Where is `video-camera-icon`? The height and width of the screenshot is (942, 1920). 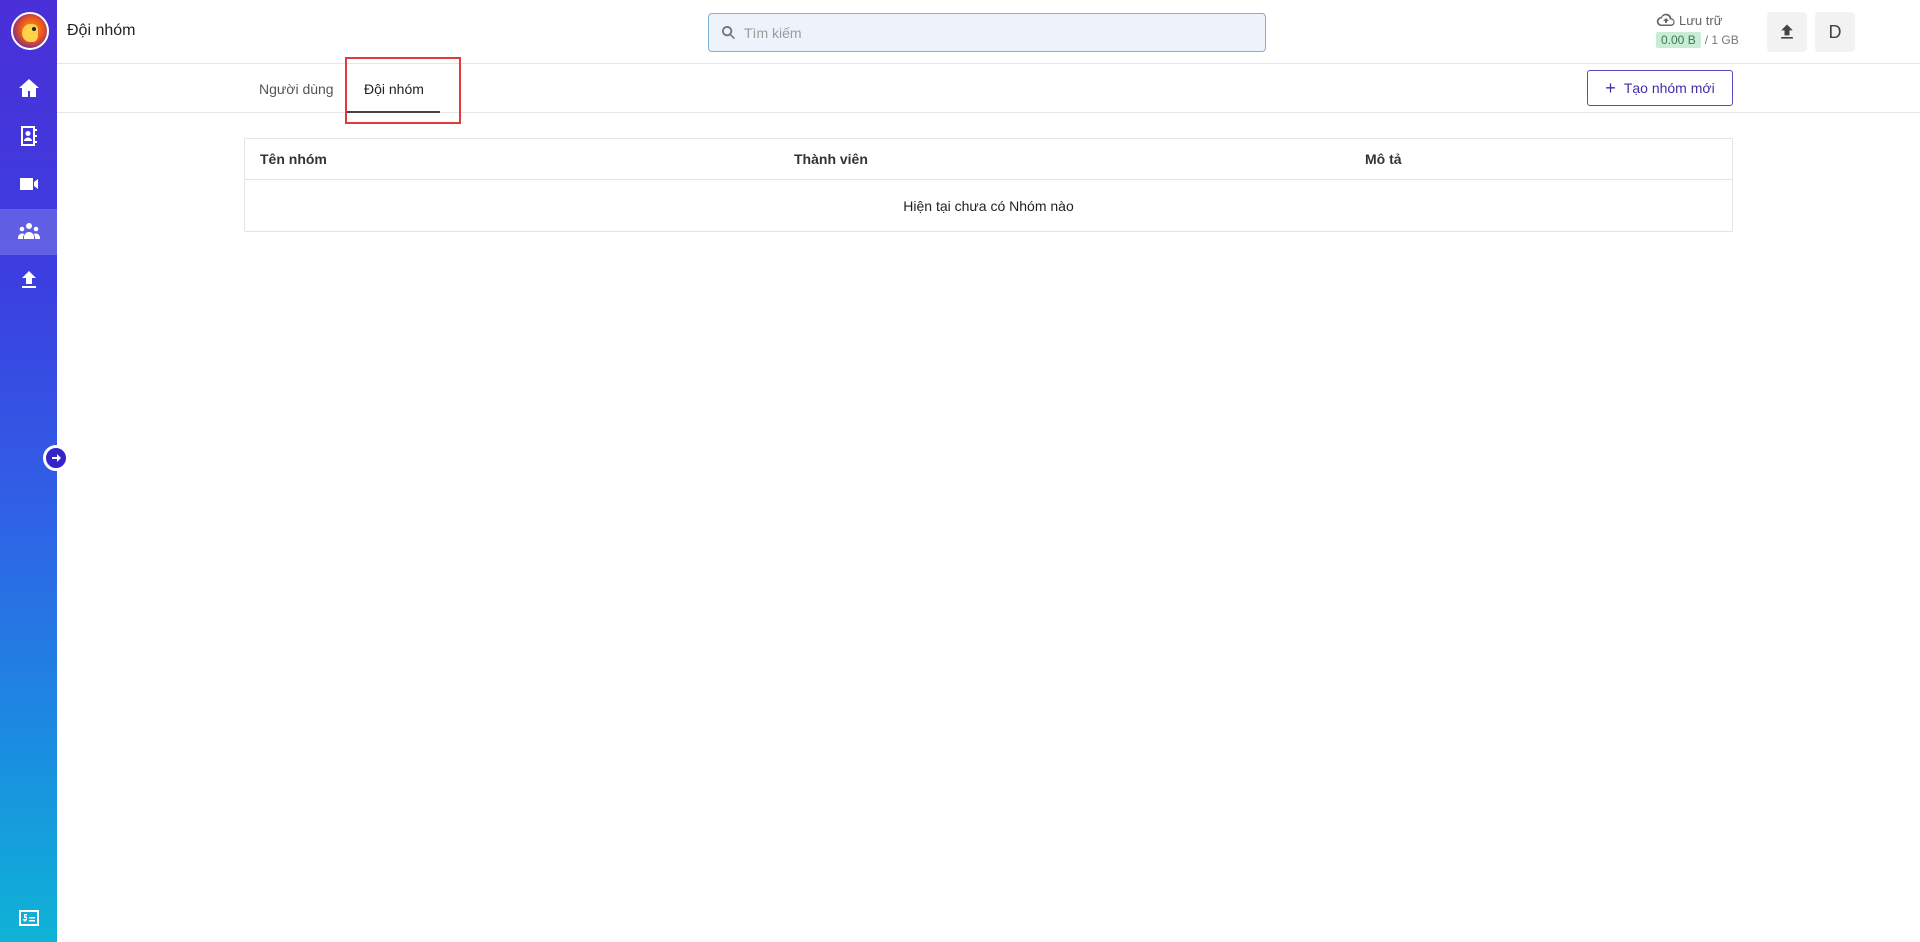 video-camera-icon is located at coordinates (28, 184).